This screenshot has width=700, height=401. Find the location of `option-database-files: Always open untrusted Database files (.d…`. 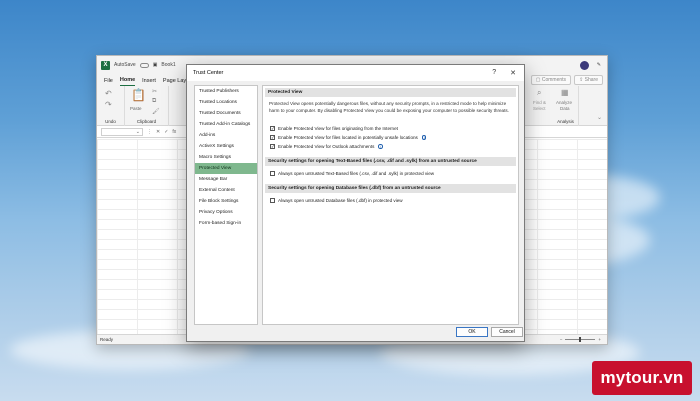

option-database-files: Always open untrusted Database files (.d… is located at coordinates (336, 200).